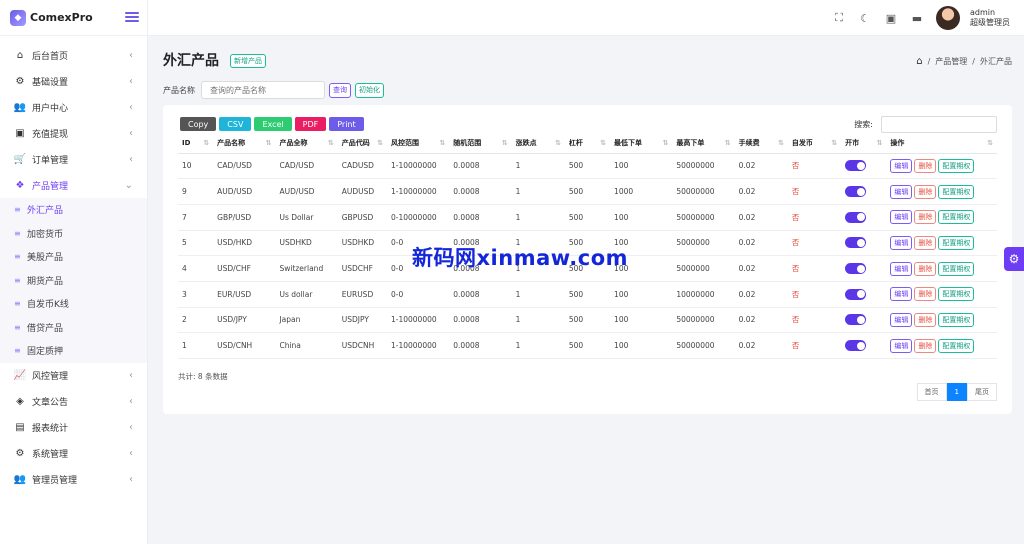  I want to click on column-header: 涨跌点 ⇅, so click(538, 143).